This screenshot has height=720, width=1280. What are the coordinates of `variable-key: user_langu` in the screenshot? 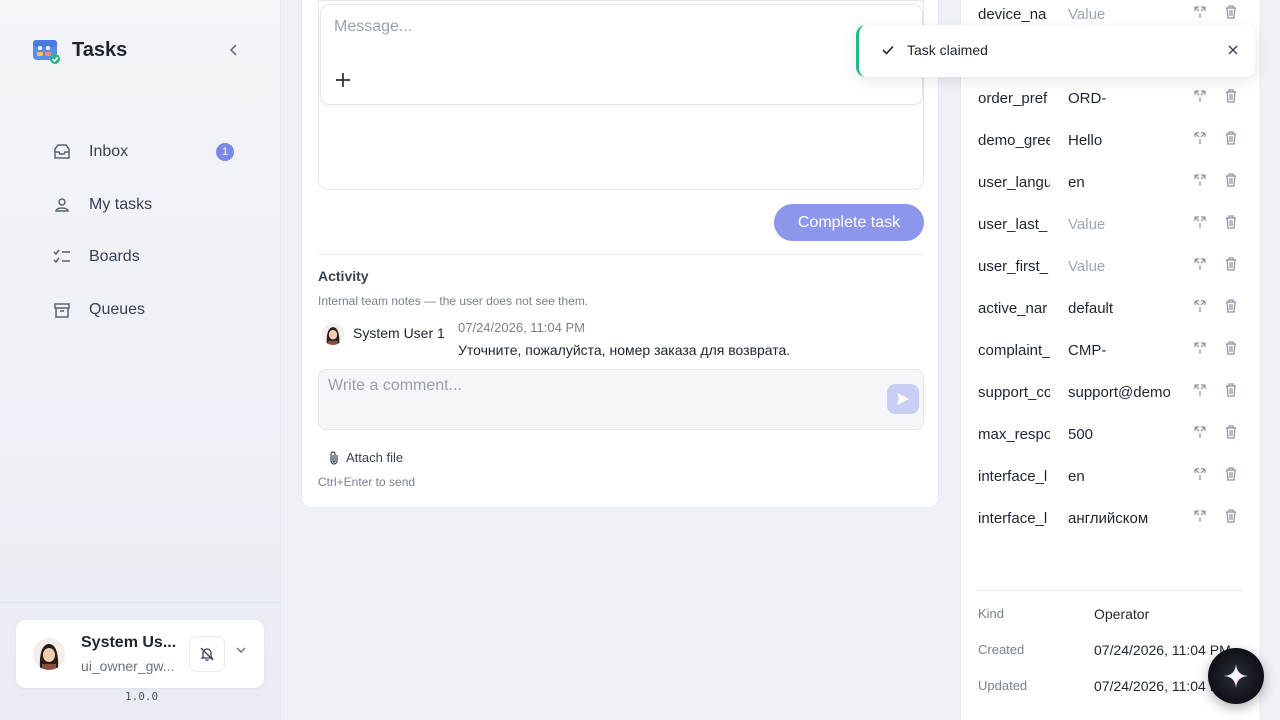 It's located at (1014, 182).